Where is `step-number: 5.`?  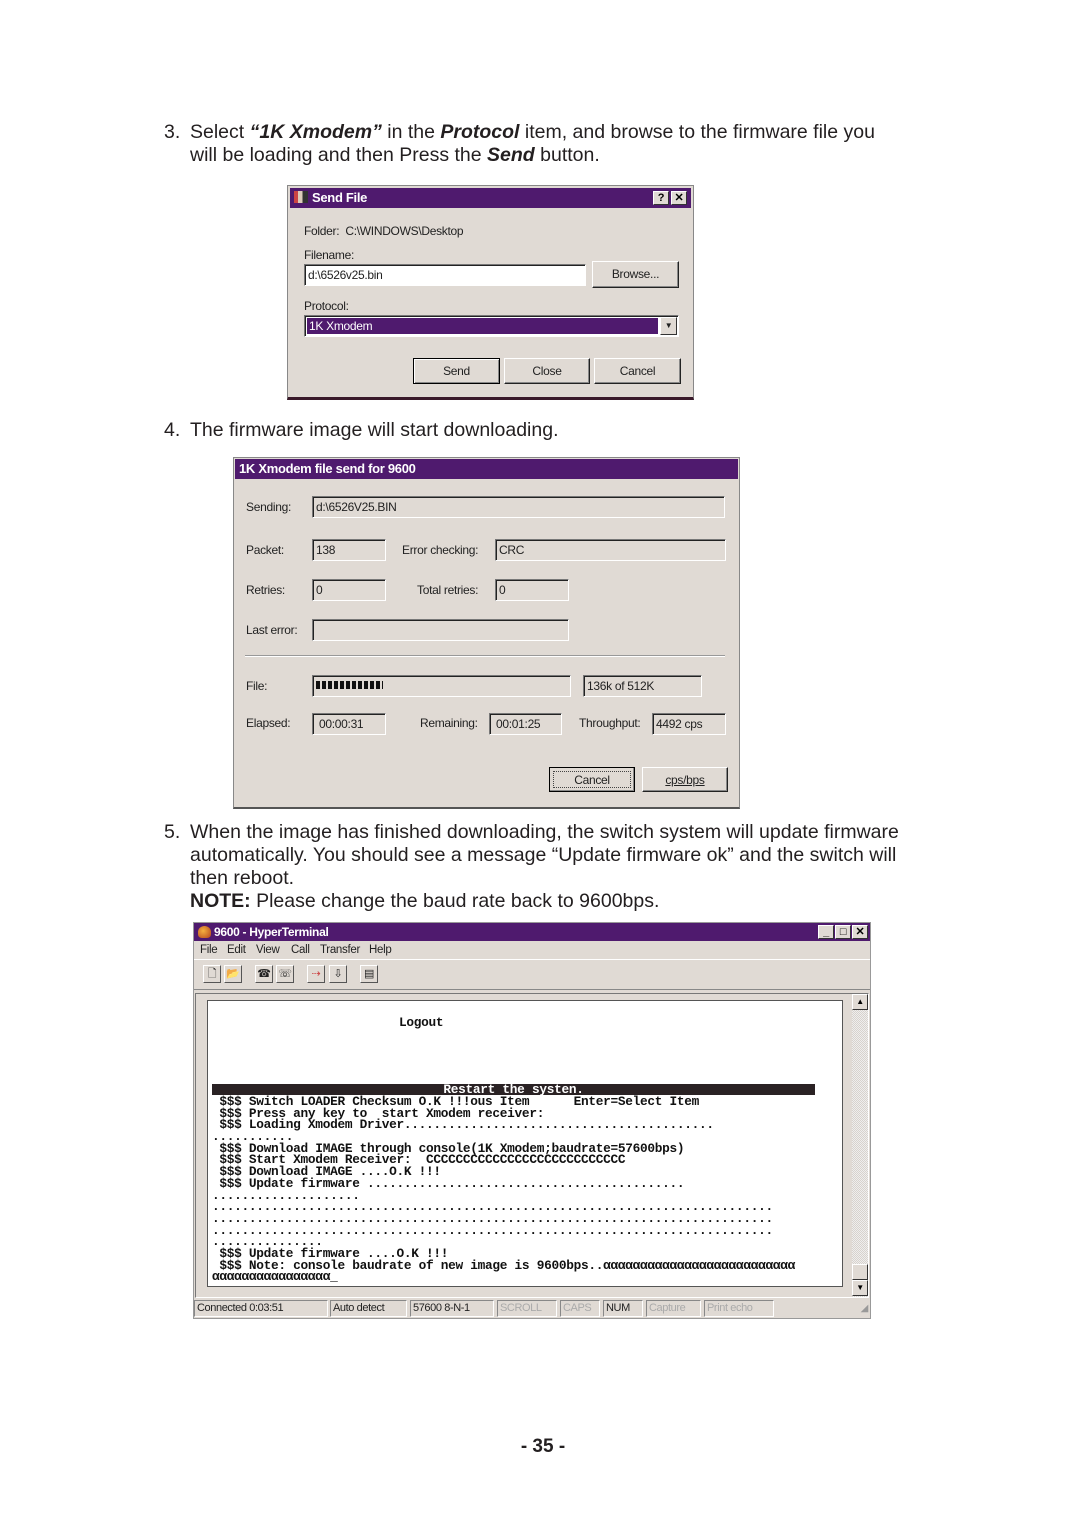 step-number: 5. is located at coordinates (172, 832).